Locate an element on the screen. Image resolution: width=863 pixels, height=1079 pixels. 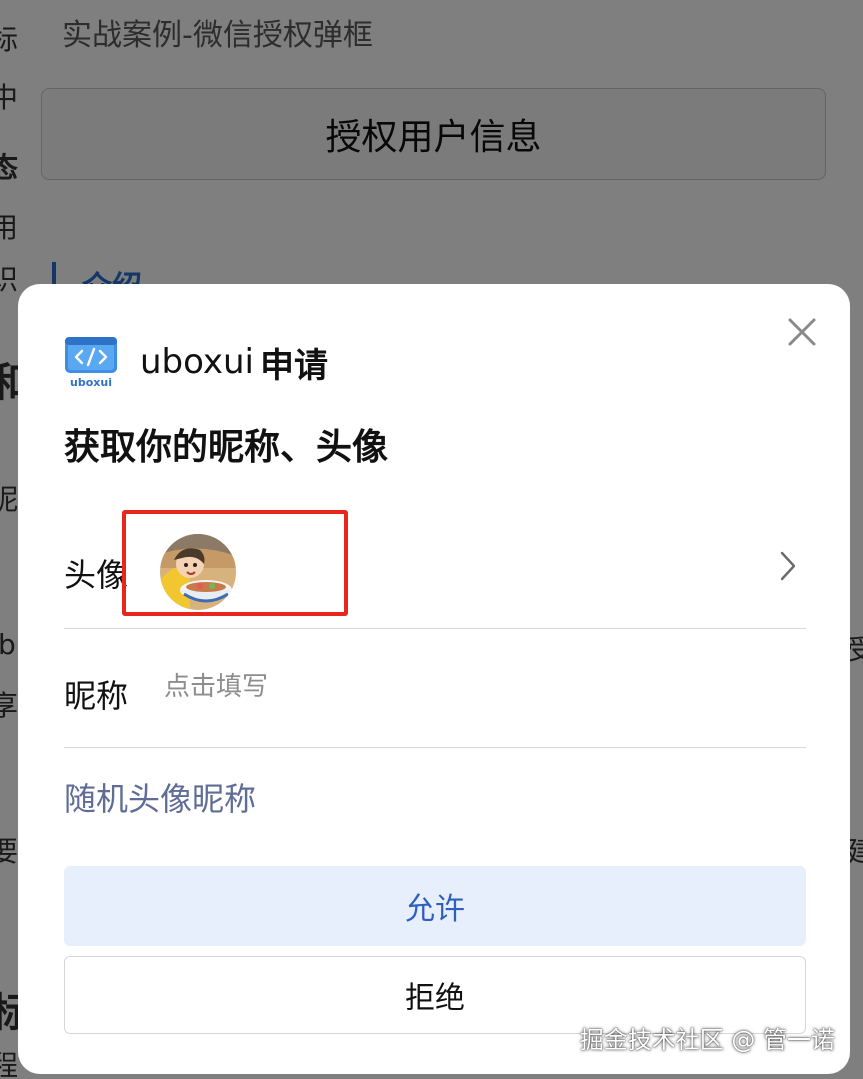
app-info: uboxui uboxui 申请 is located at coordinates (196, 362).